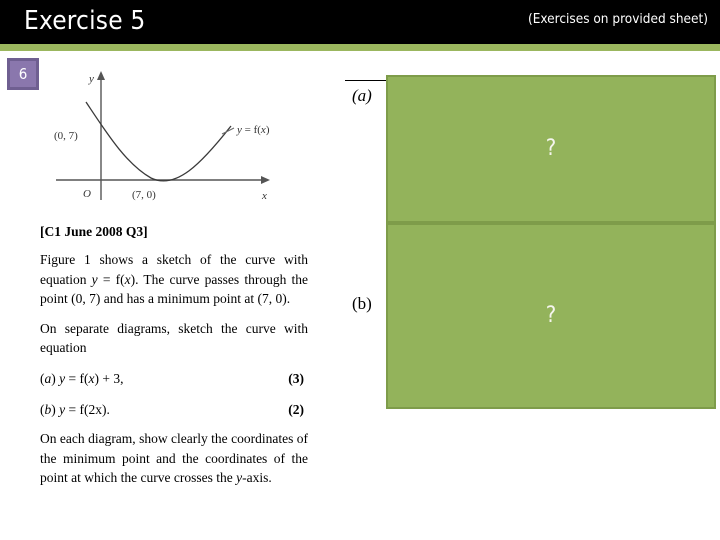  I want to click on curve-sketch-figure: y x O (0, 7) (7, 0) y = f(x), so click(181, 135).